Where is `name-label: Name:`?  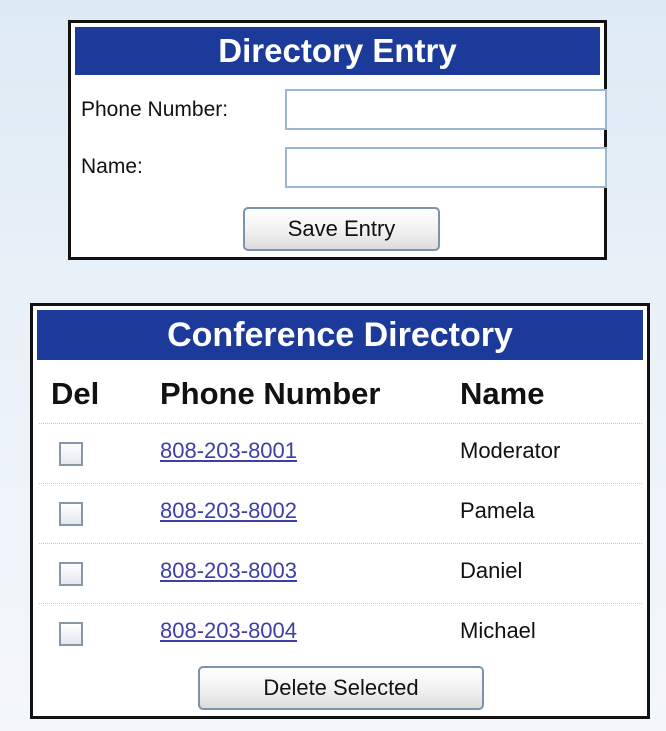
name-label: Name: is located at coordinates (112, 166).